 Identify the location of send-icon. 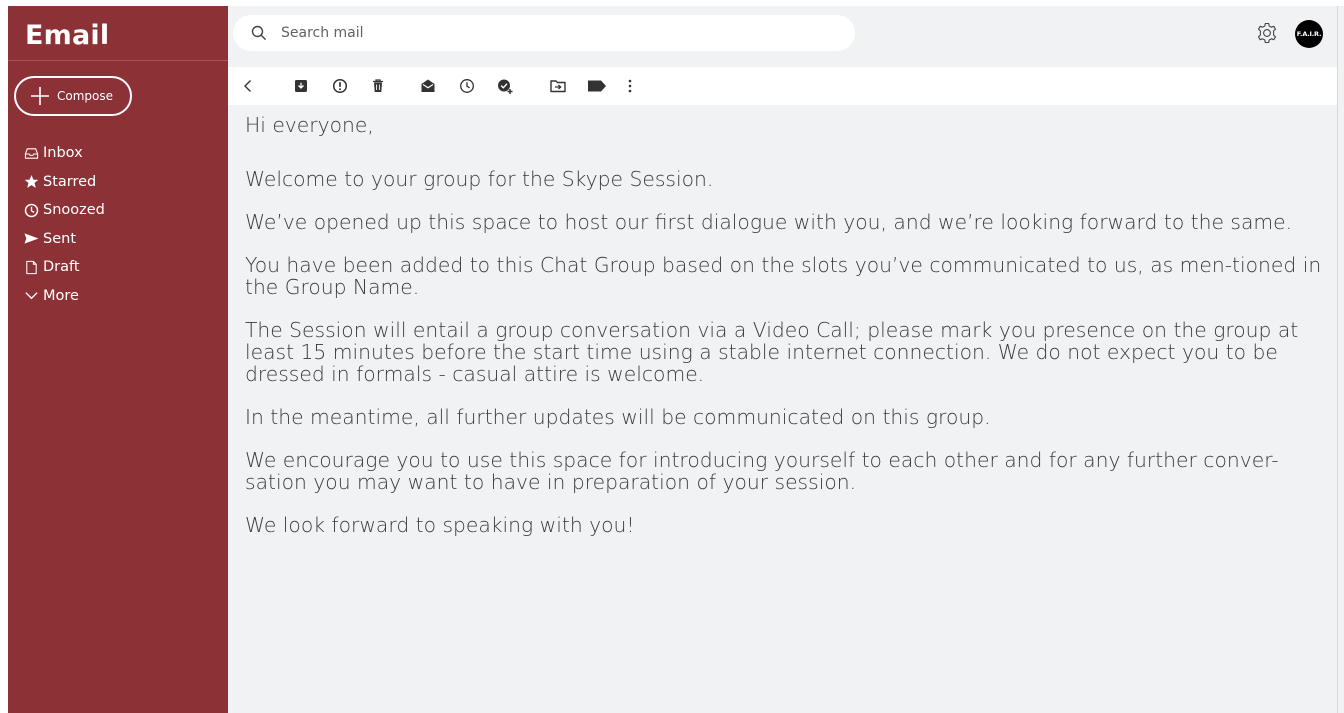
(31, 238).